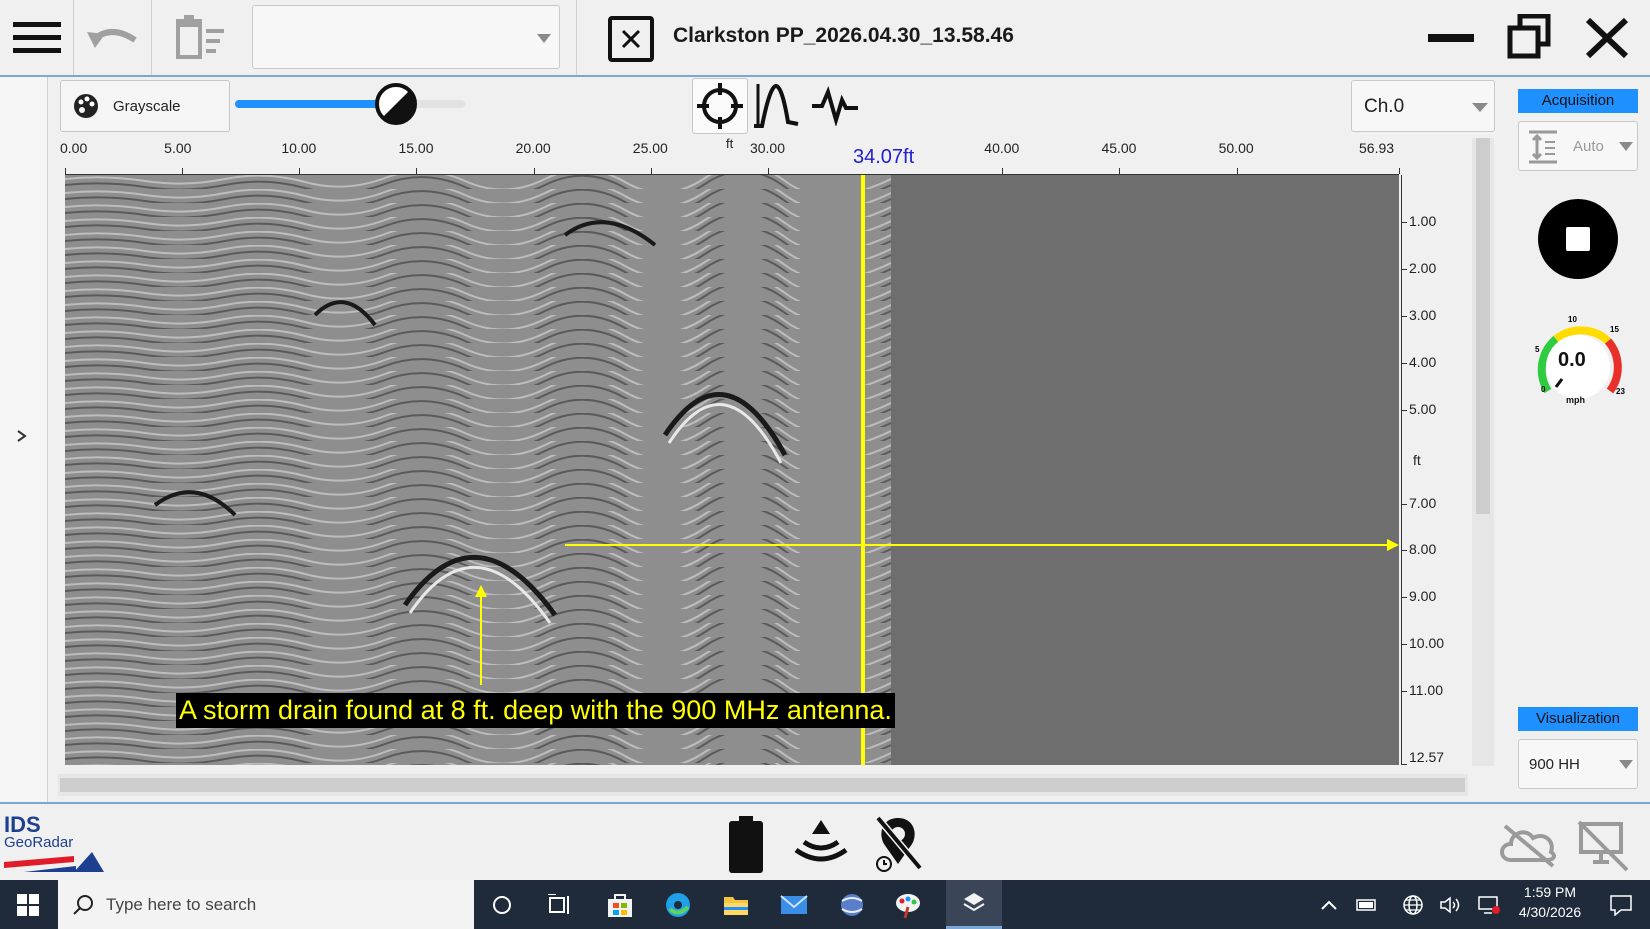  What do you see at coordinates (1423, 361) in the screenshot?
I see `depth-tick-label: 4.00` at bounding box center [1423, 361].